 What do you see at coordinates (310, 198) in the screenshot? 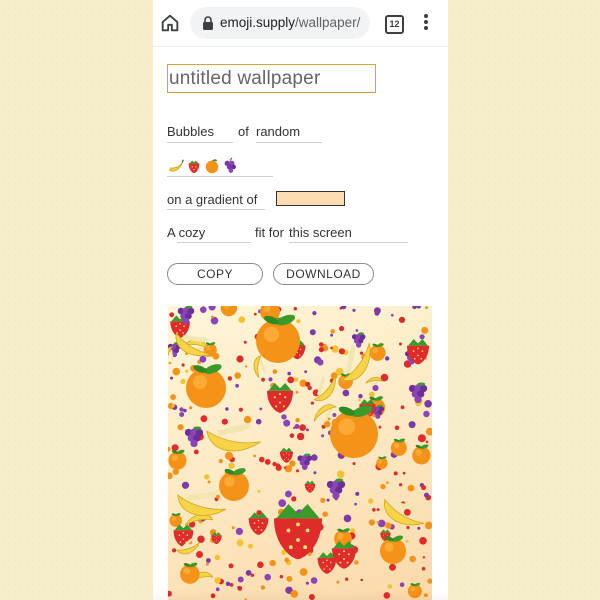
I see `gradient-color-swatch` at bounding box center [310, 198].